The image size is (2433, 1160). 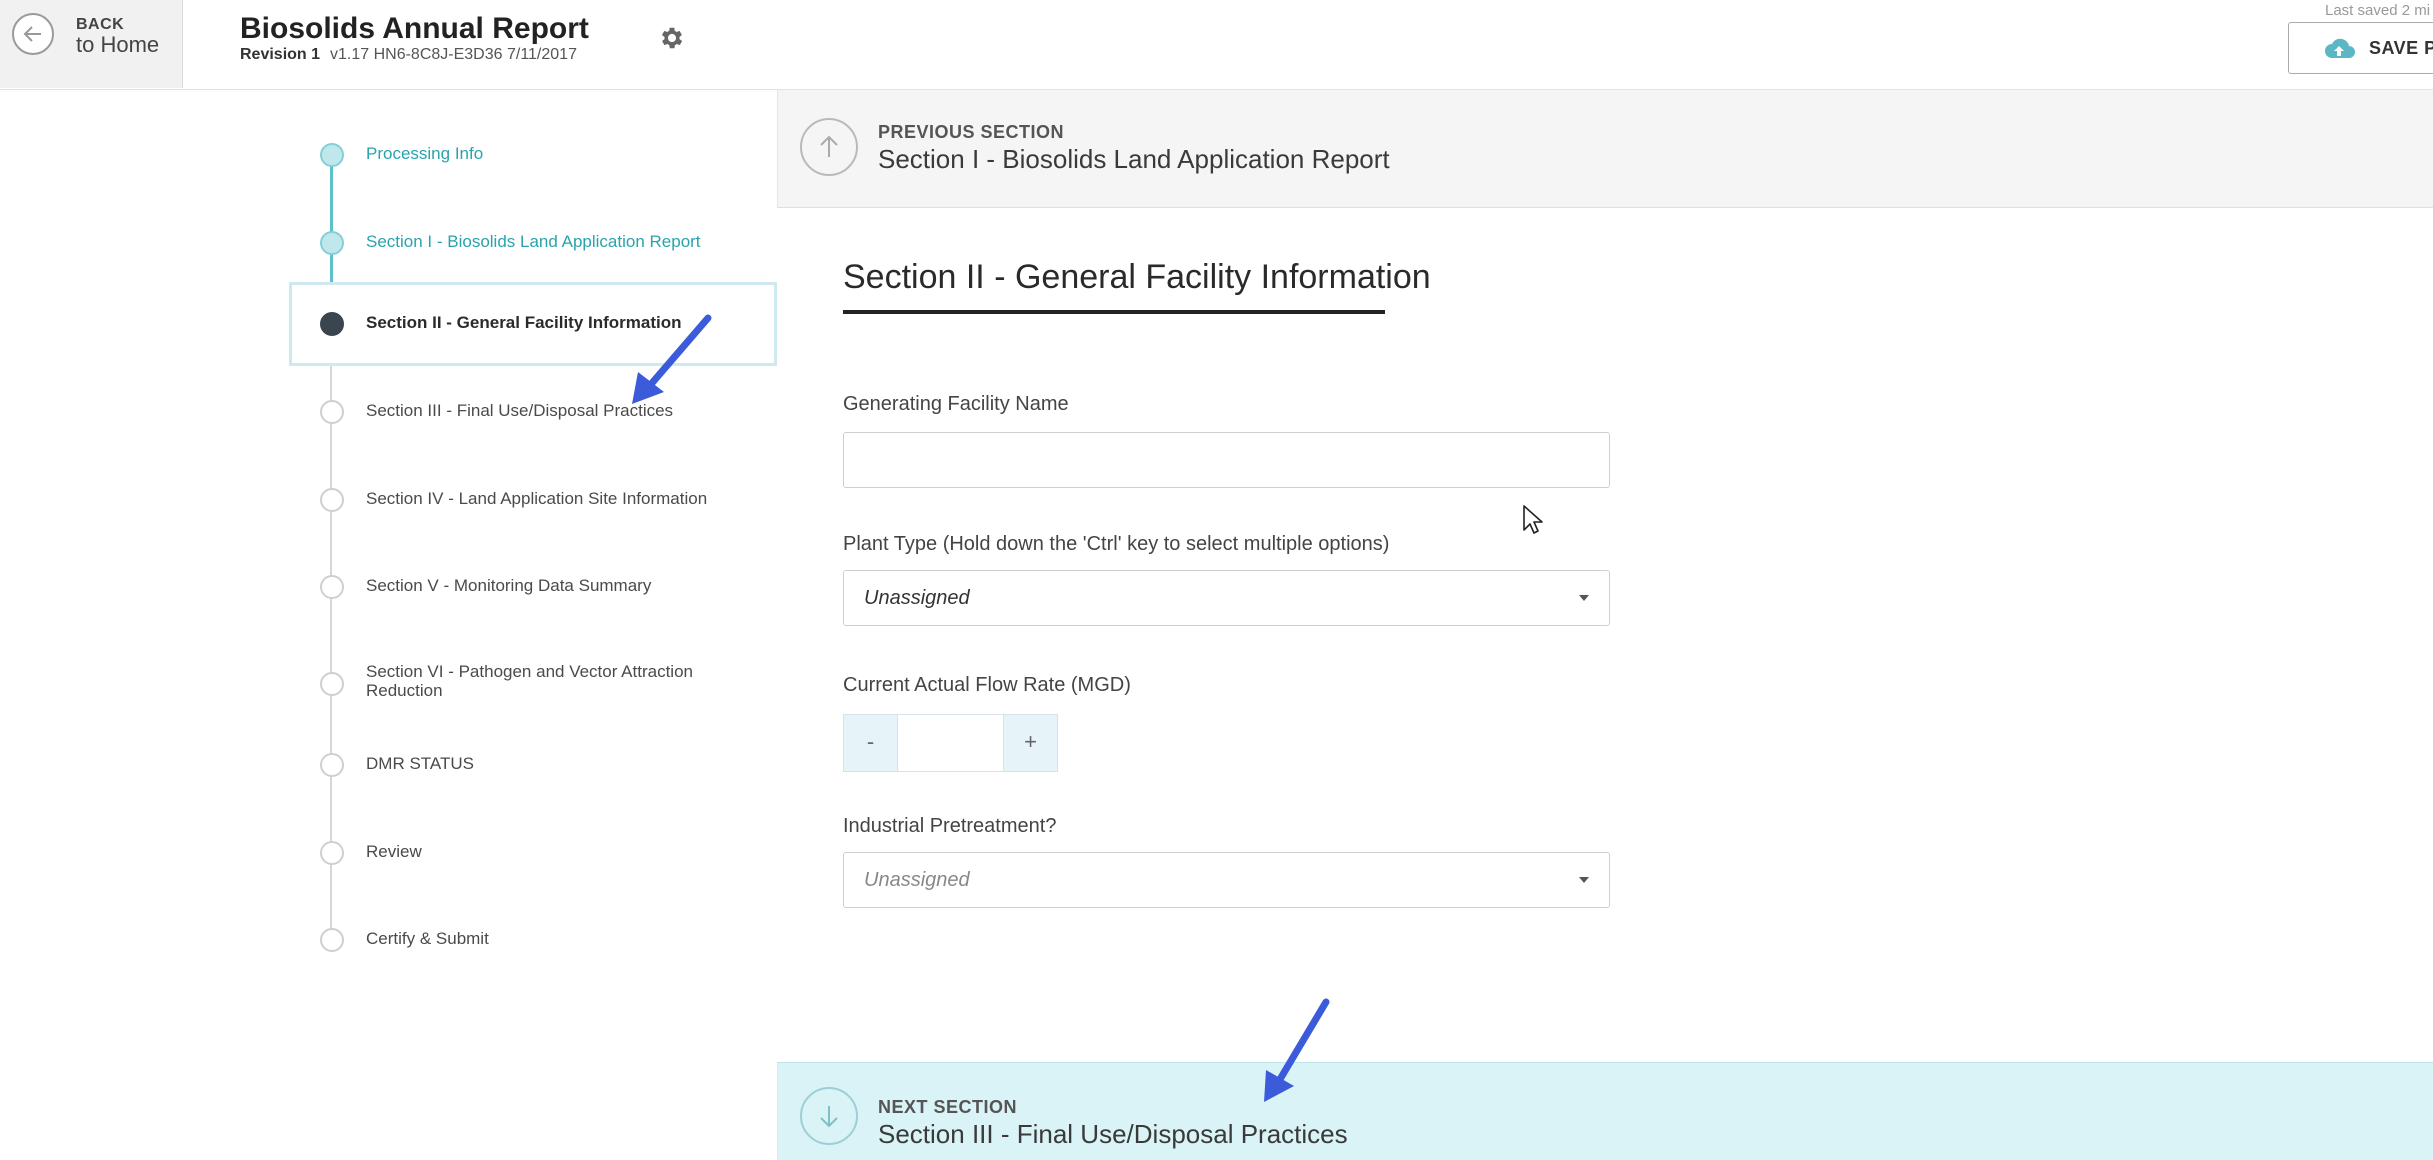 I want to click on step-current-icon, so click(x=332, y=324).